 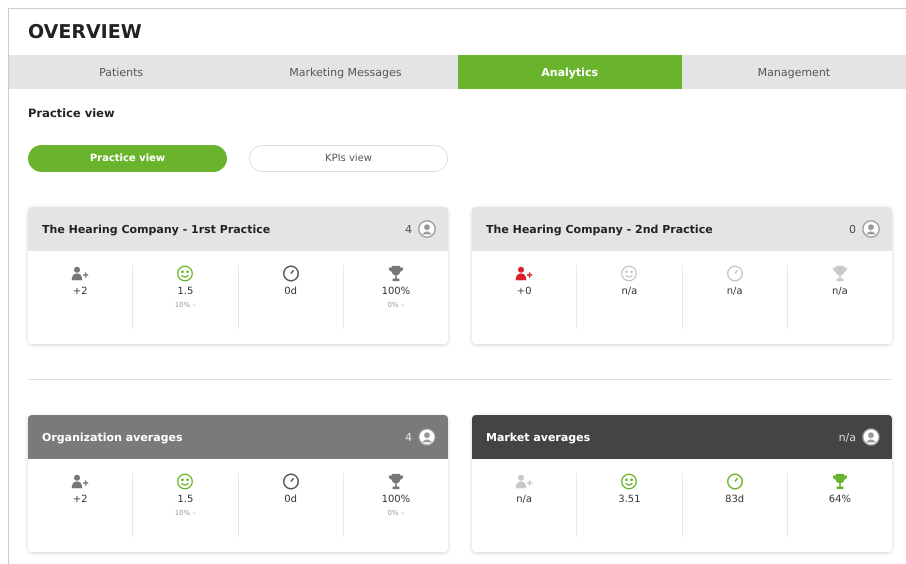 What do you see at coordinates (121, 72) in the screenshot?
I see `nav-tab: Patients` at bounding box center [121, 72].